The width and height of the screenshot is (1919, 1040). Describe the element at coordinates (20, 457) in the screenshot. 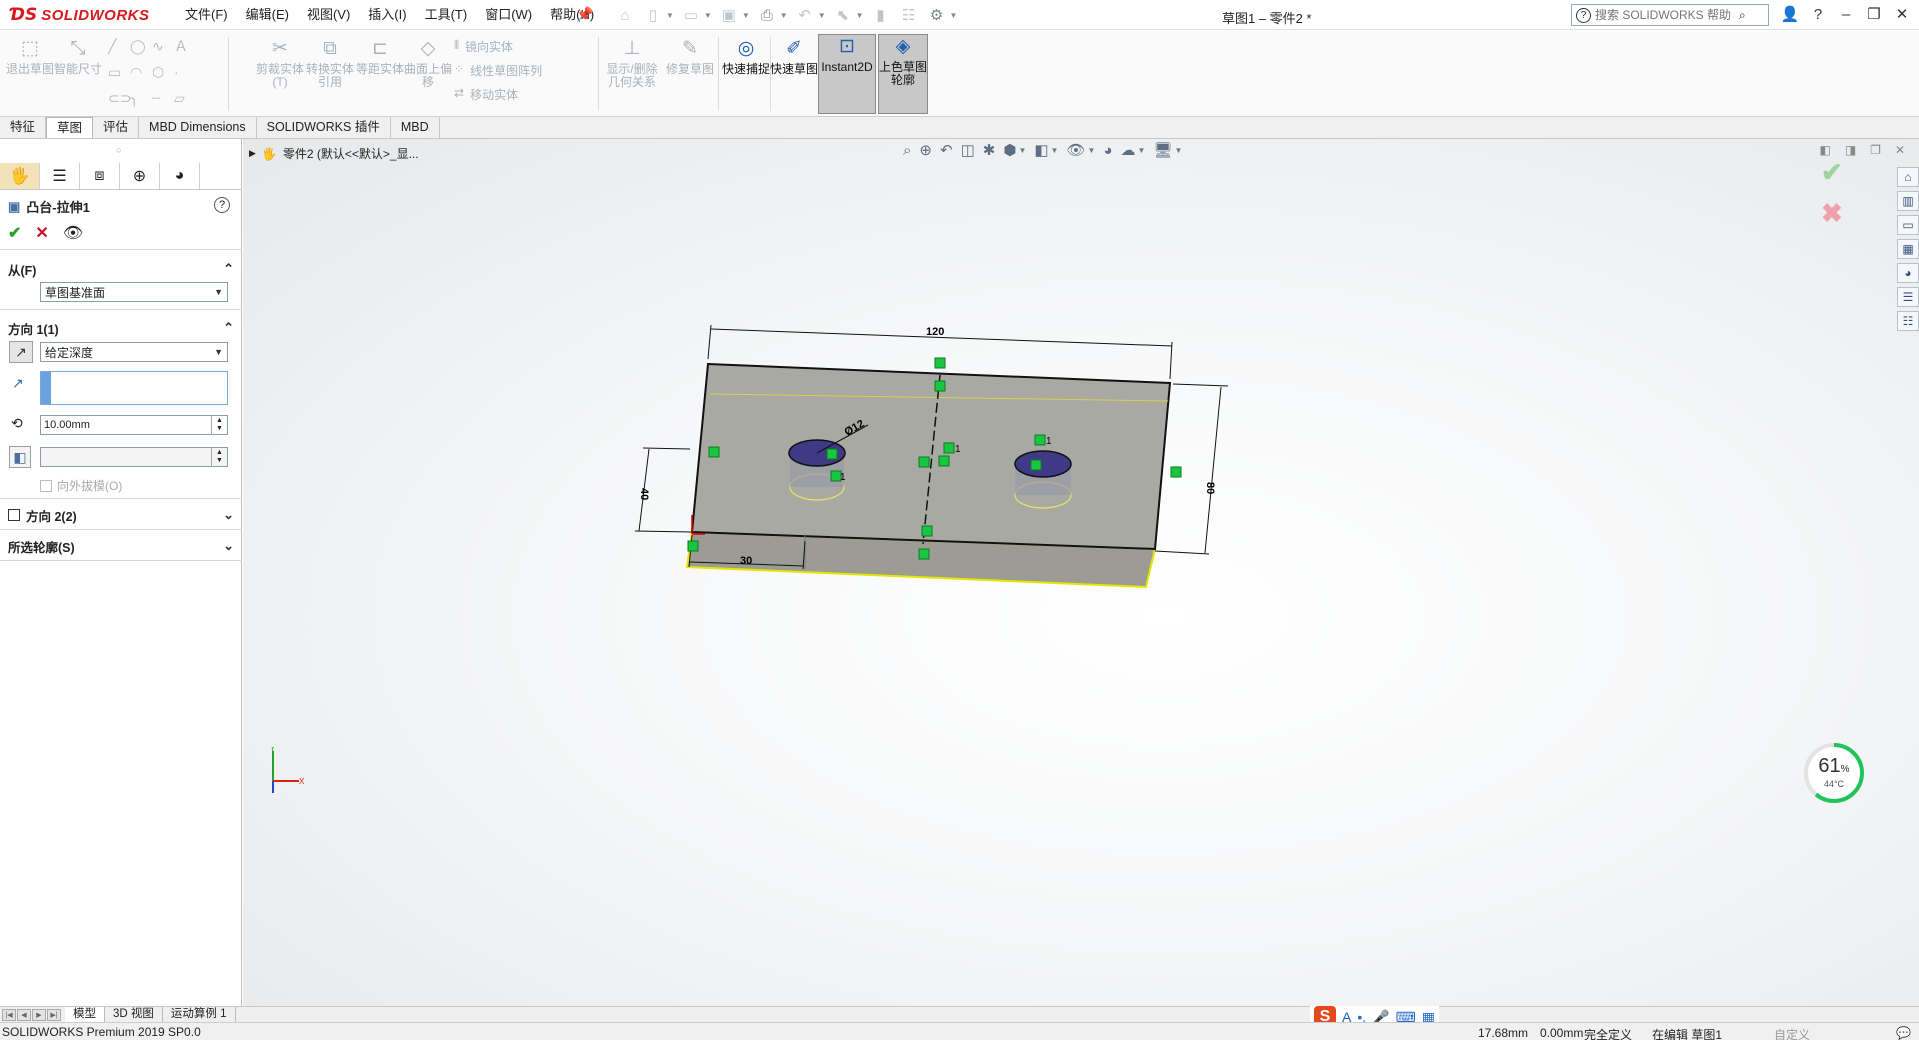

I see `draft-on-off-icon: ◧` at that location.